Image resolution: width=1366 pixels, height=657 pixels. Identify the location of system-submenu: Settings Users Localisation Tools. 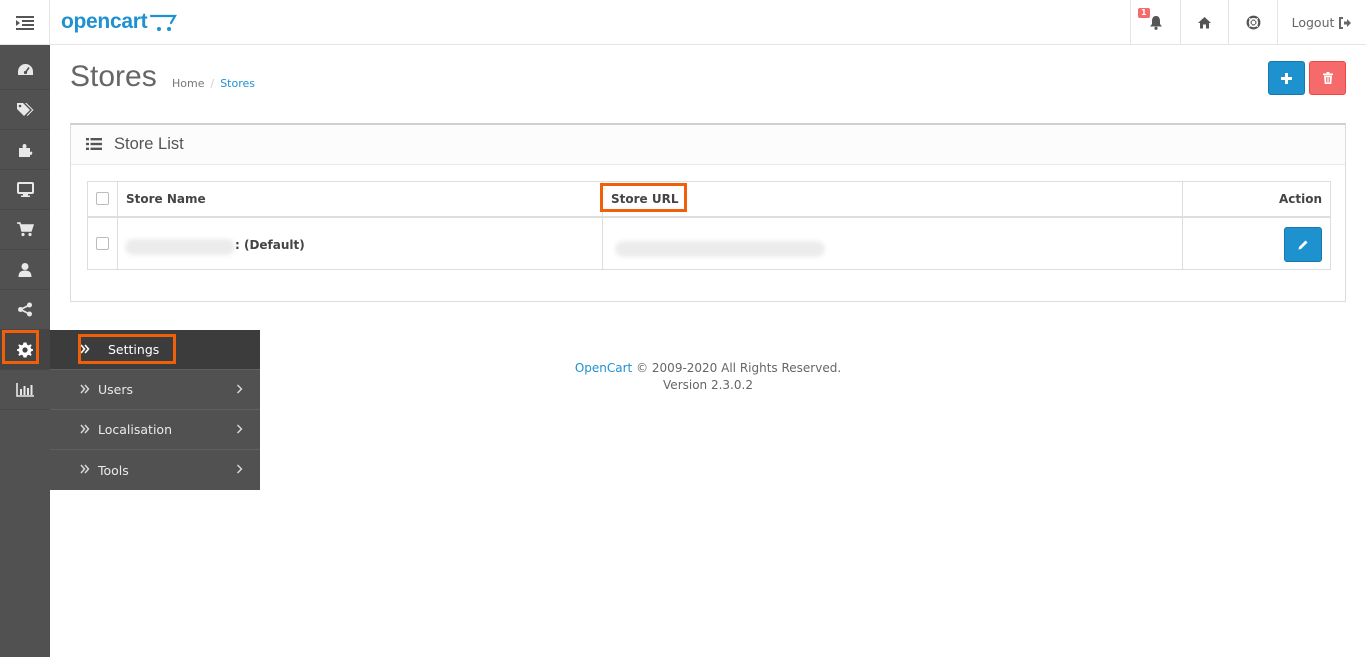
(155, 410).